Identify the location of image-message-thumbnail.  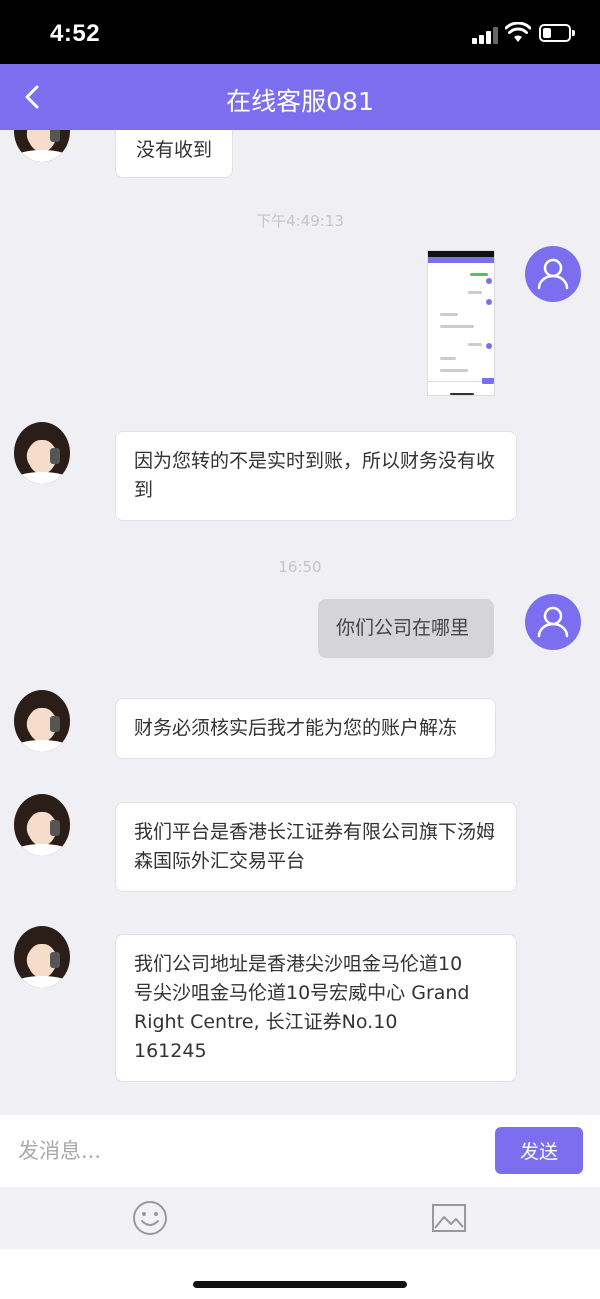
(461, 323).